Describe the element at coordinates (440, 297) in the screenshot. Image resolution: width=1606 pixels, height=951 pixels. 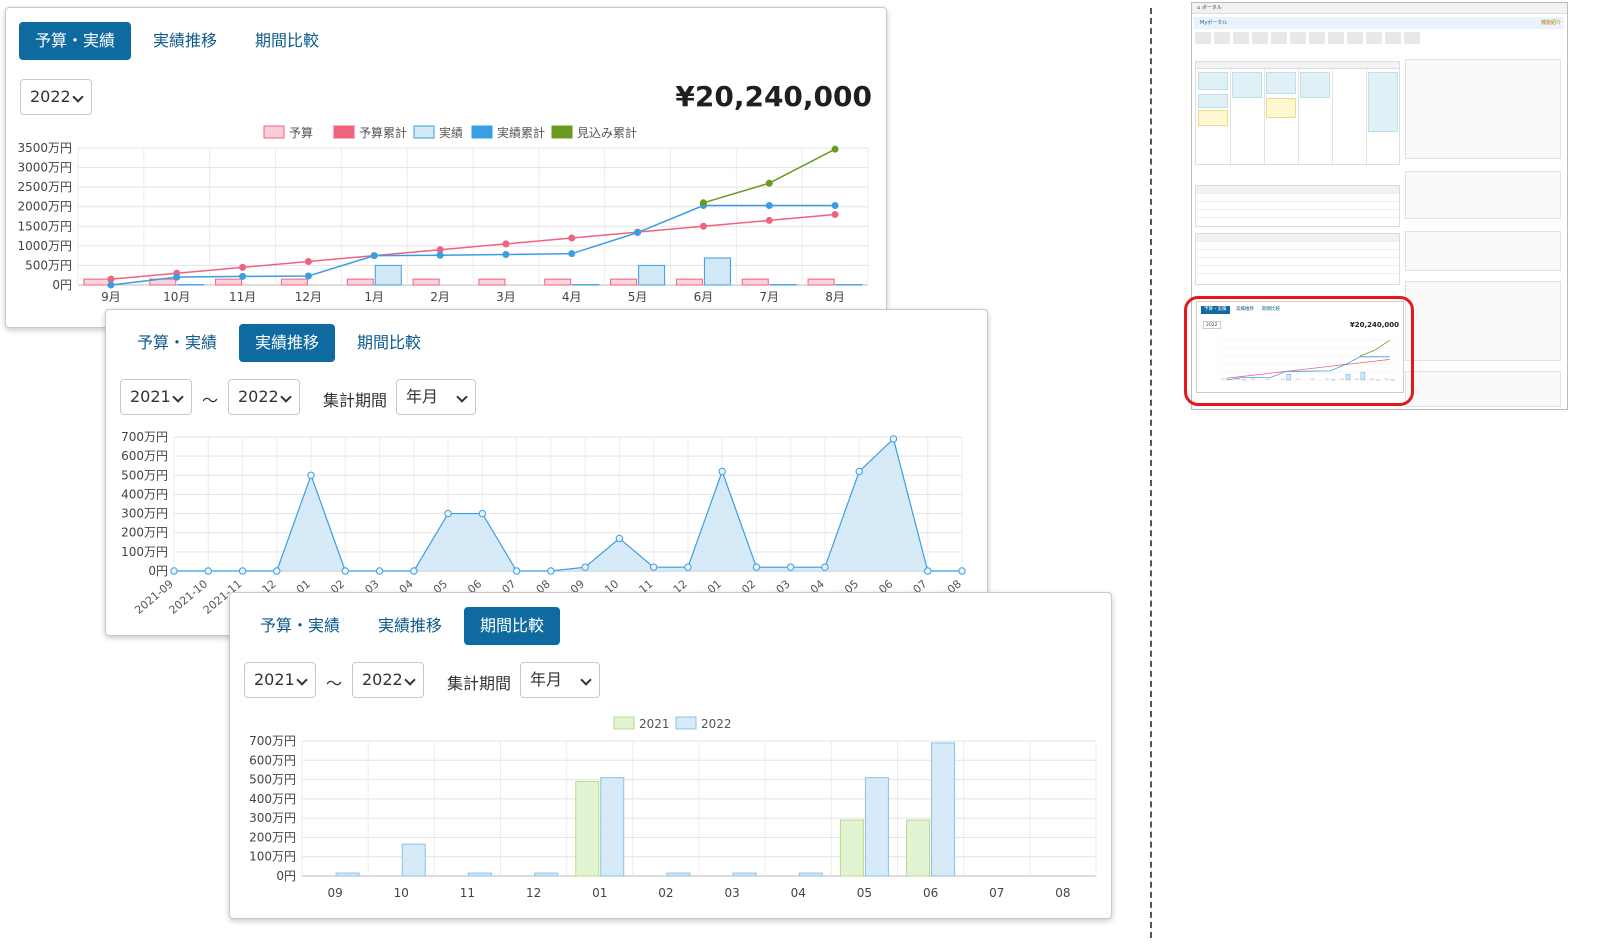
I see `x-tick-label: 2月` at that location.